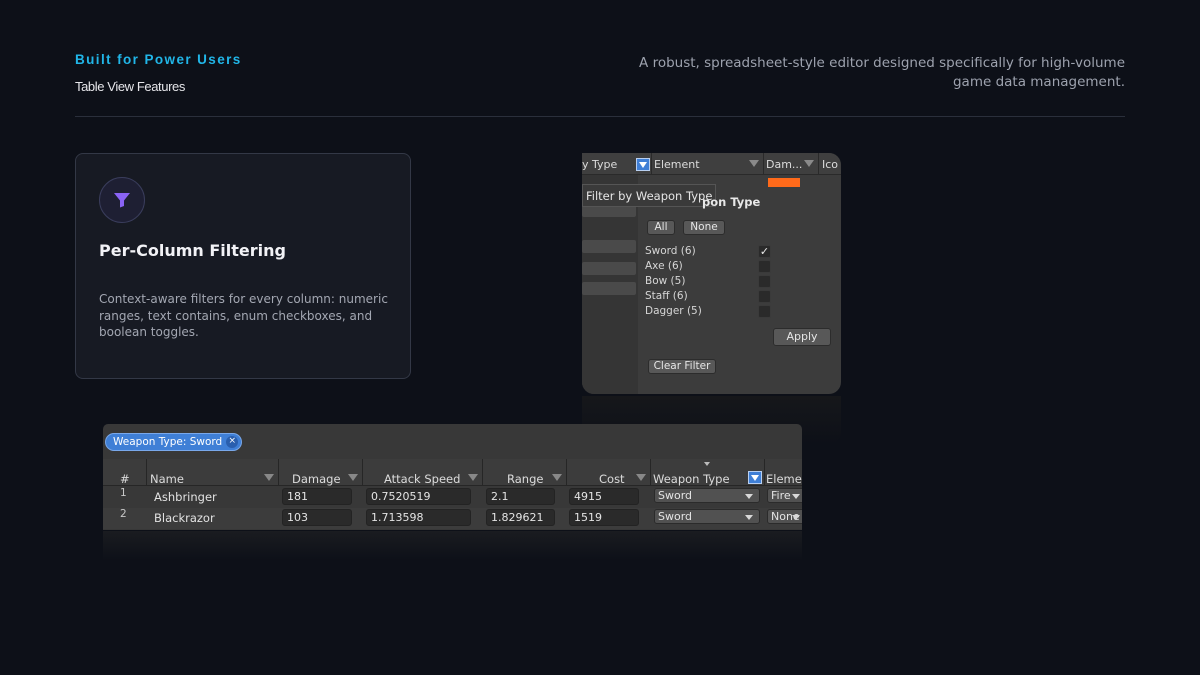 The width and height of the screenshot is (1200, 675). What do you see at coordinates (452, 546) in the screenshot?
I see `table-reflection` at bounding box center [452, 546].